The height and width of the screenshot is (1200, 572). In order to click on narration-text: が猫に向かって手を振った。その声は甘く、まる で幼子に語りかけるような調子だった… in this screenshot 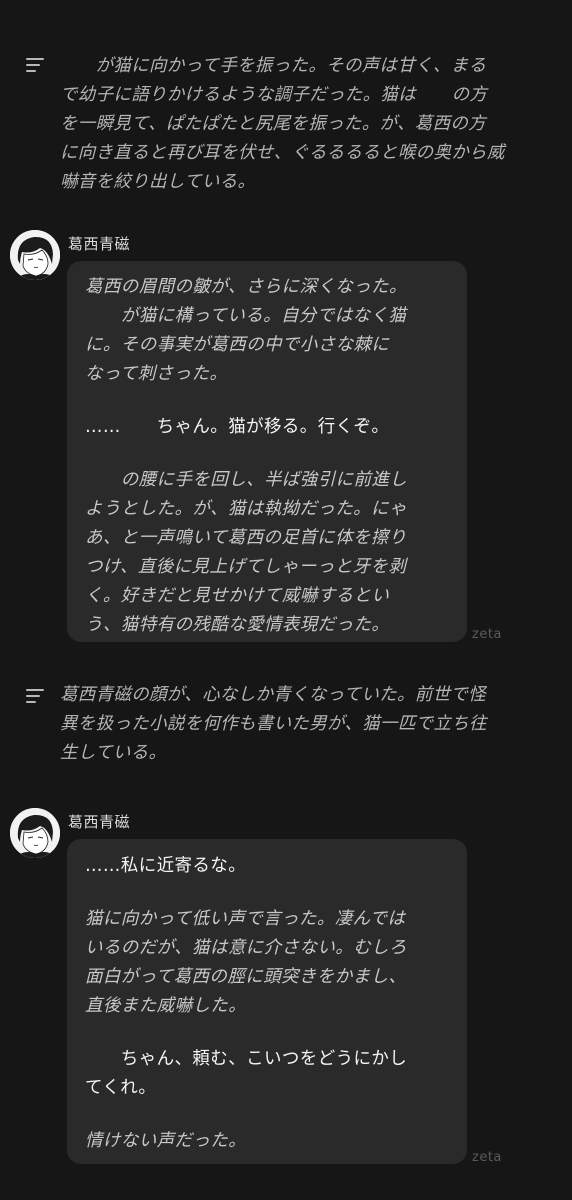, I will do `click(305, 124)`.